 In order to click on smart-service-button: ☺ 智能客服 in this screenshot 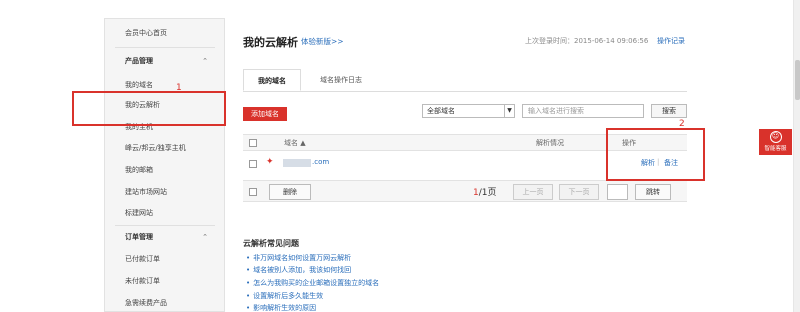, I will do `click(775, 142)`.